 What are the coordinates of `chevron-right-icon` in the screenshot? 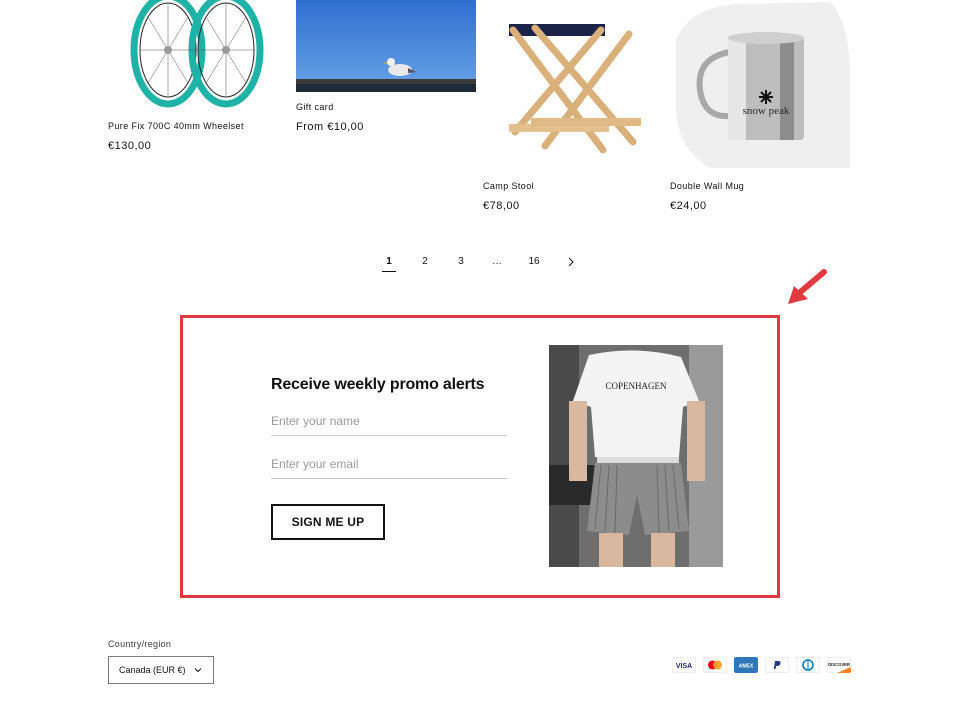 It's located at (571, 262).